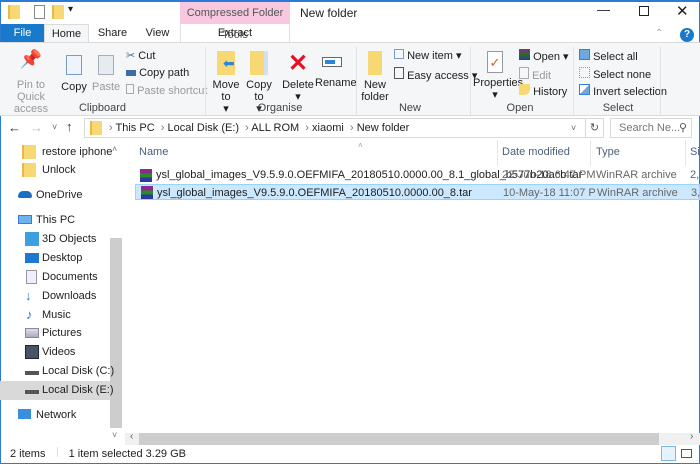 Image resolution: width=700 pixels, height=464 pixels. I want to click on nav-scrollbar-thumb, so click(116, 333).